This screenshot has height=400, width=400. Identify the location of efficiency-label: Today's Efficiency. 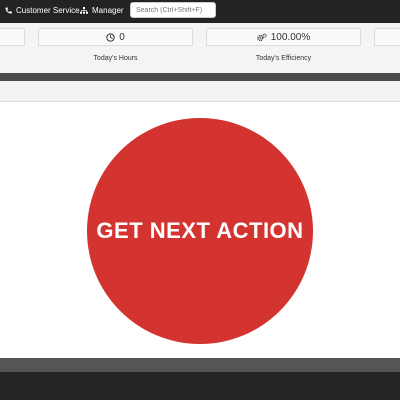
(283, 58).